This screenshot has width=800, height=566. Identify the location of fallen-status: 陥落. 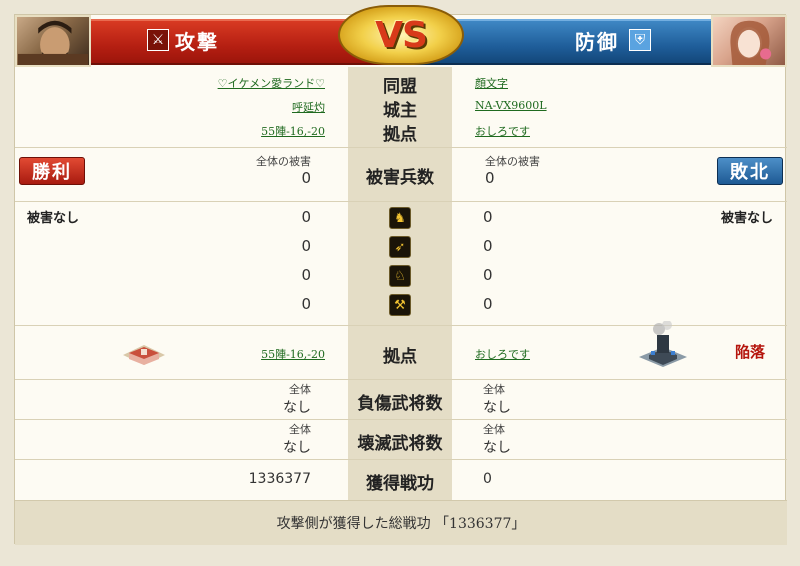
(750, 352).